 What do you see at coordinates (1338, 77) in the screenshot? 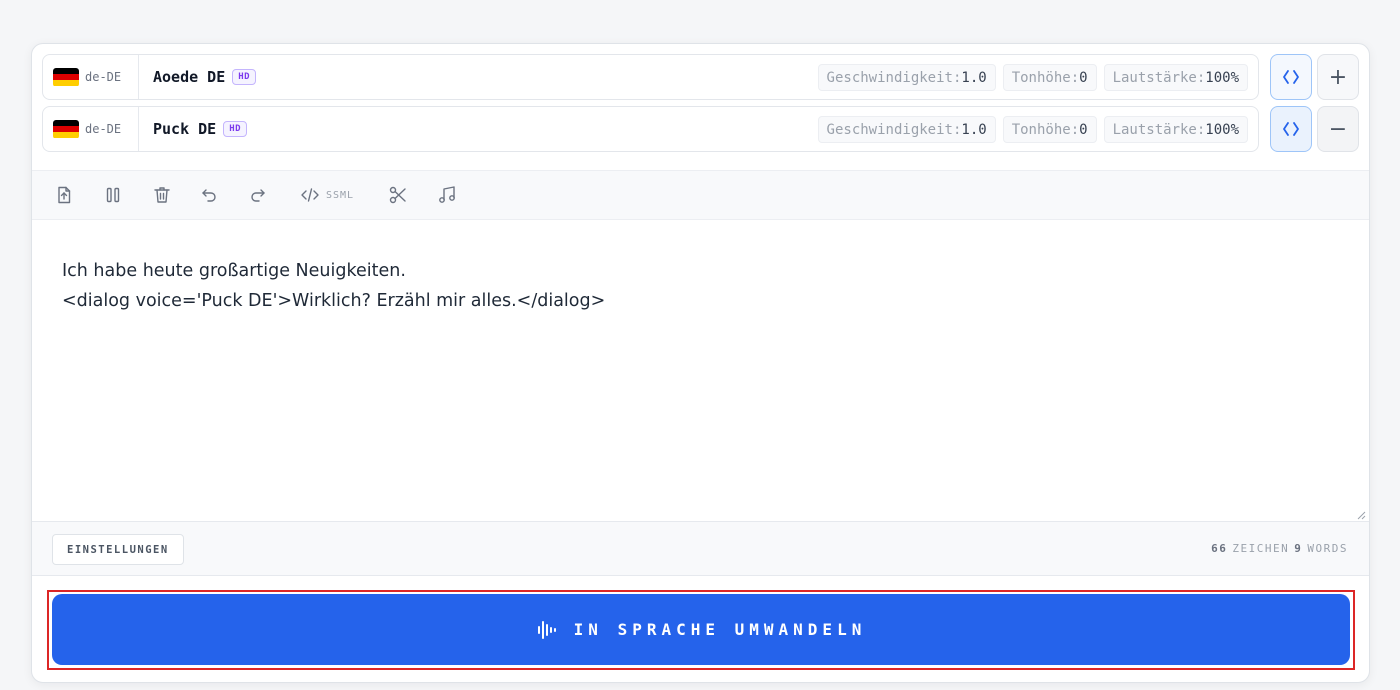
I see `add-voice-button: +` at bounding box center [1338, 77].